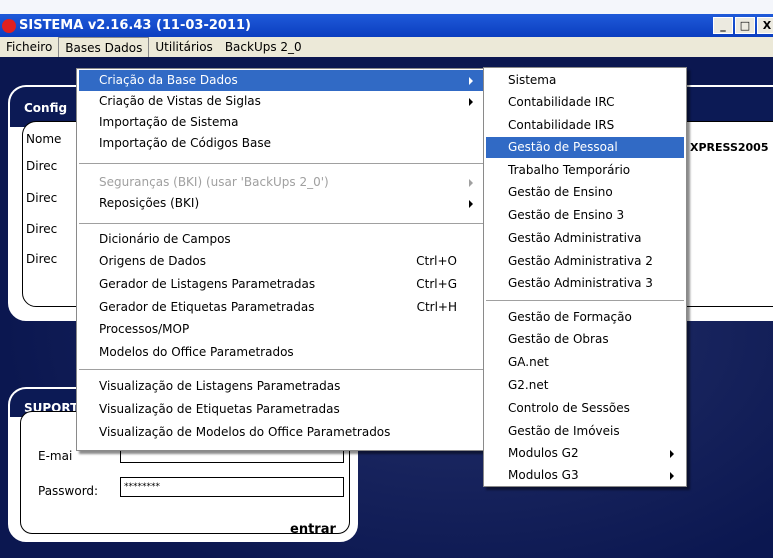 Image resolution: width=773 pixels, height=558 pixels. What do you see at coordinates (585, 238) in the screenshot?
I see `submenu-item-gestao-administrativa: Gestão Administrativa` at bounding box center [585, 238].